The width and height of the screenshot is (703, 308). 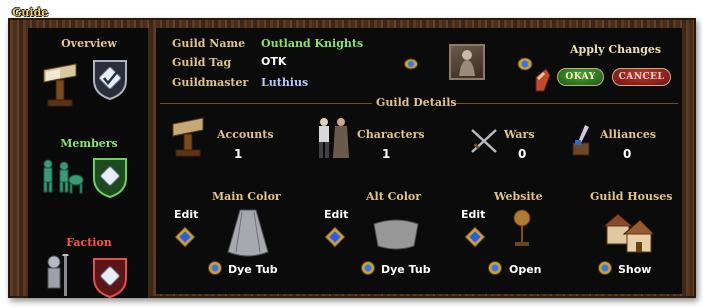 I want to click on main-color-dye-tub-link: Dye Tub, so click(x=253, y=269).